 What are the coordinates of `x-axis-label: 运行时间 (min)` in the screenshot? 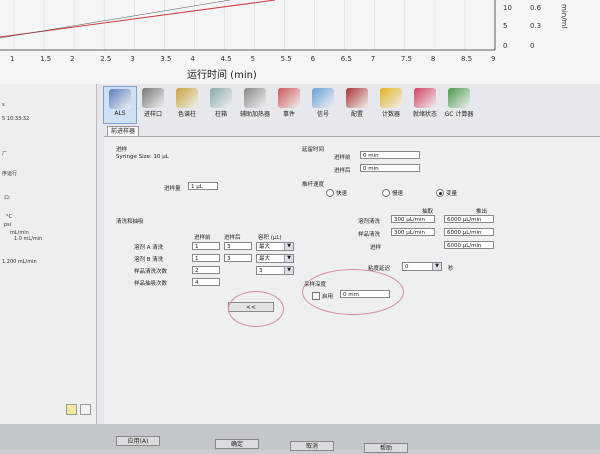 It's located at (222, 75).